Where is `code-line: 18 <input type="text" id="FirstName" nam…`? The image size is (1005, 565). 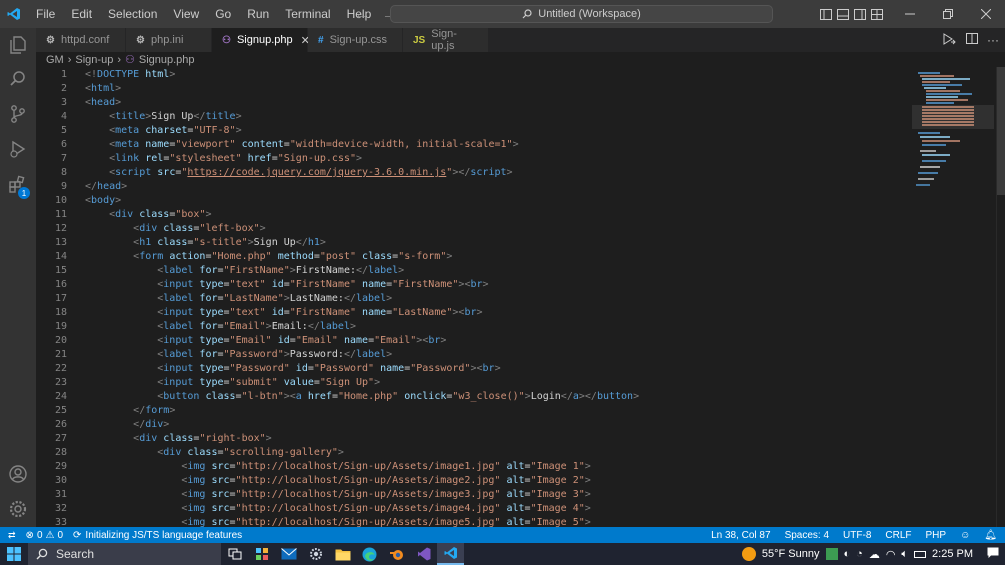 code-line: 18 <input type="text" id="FirstName" nam… is located at coordinates (471, 313).